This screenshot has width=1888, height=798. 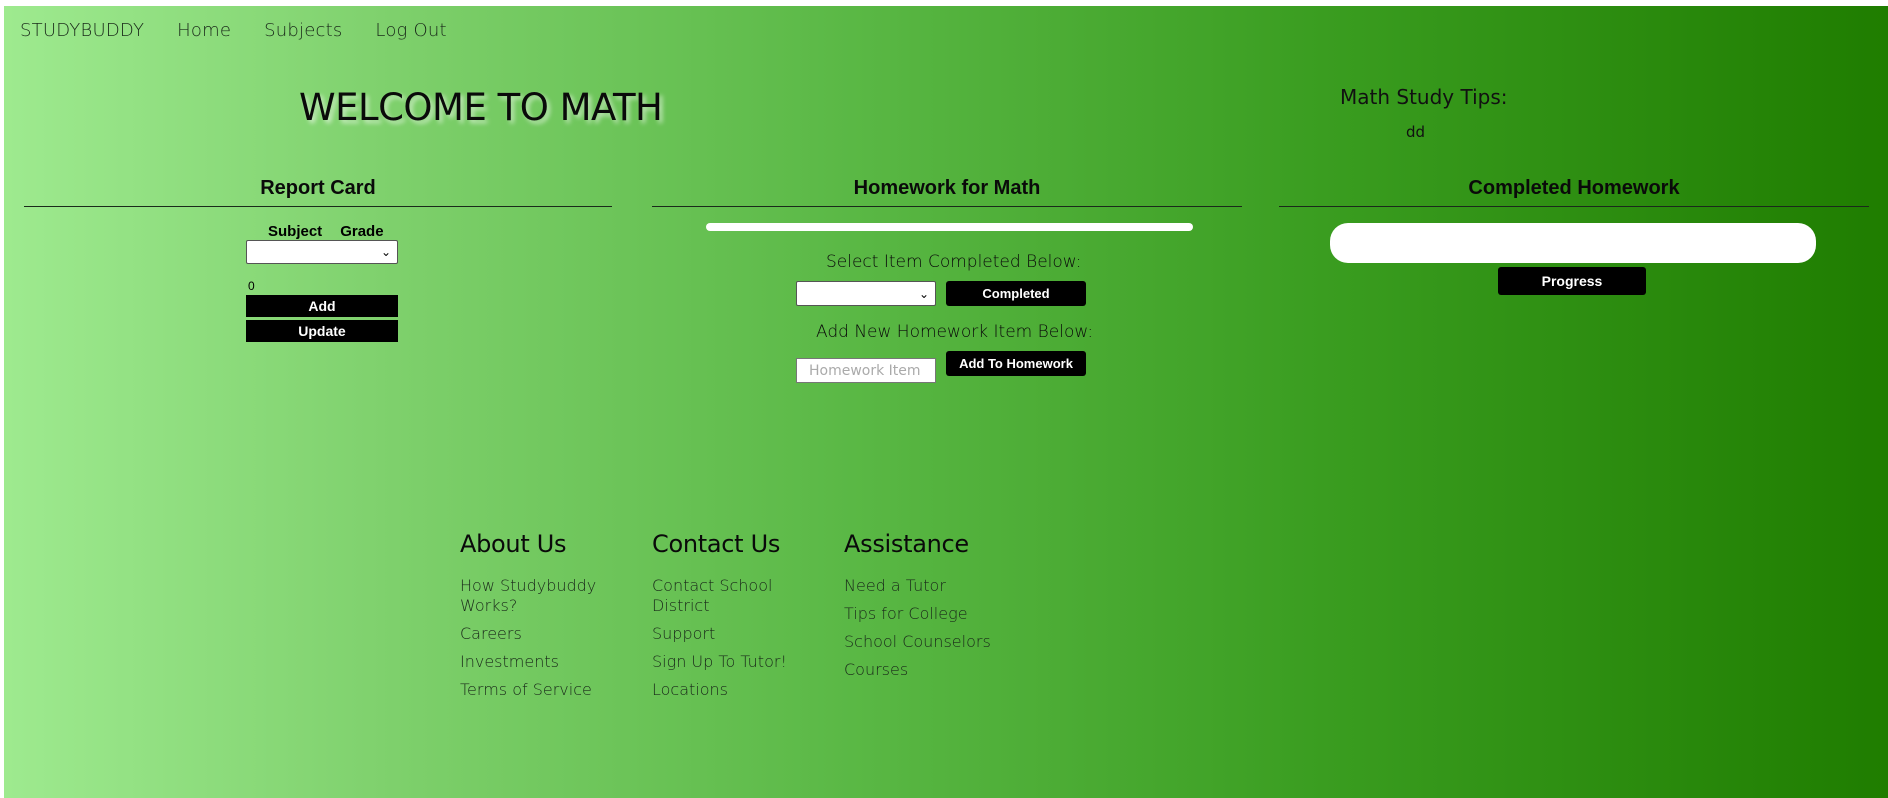 What do you see at coordinates (929, 670) in the screenshot?
I see `footer-link-courses: Courses` at bounding box center [929, 670].